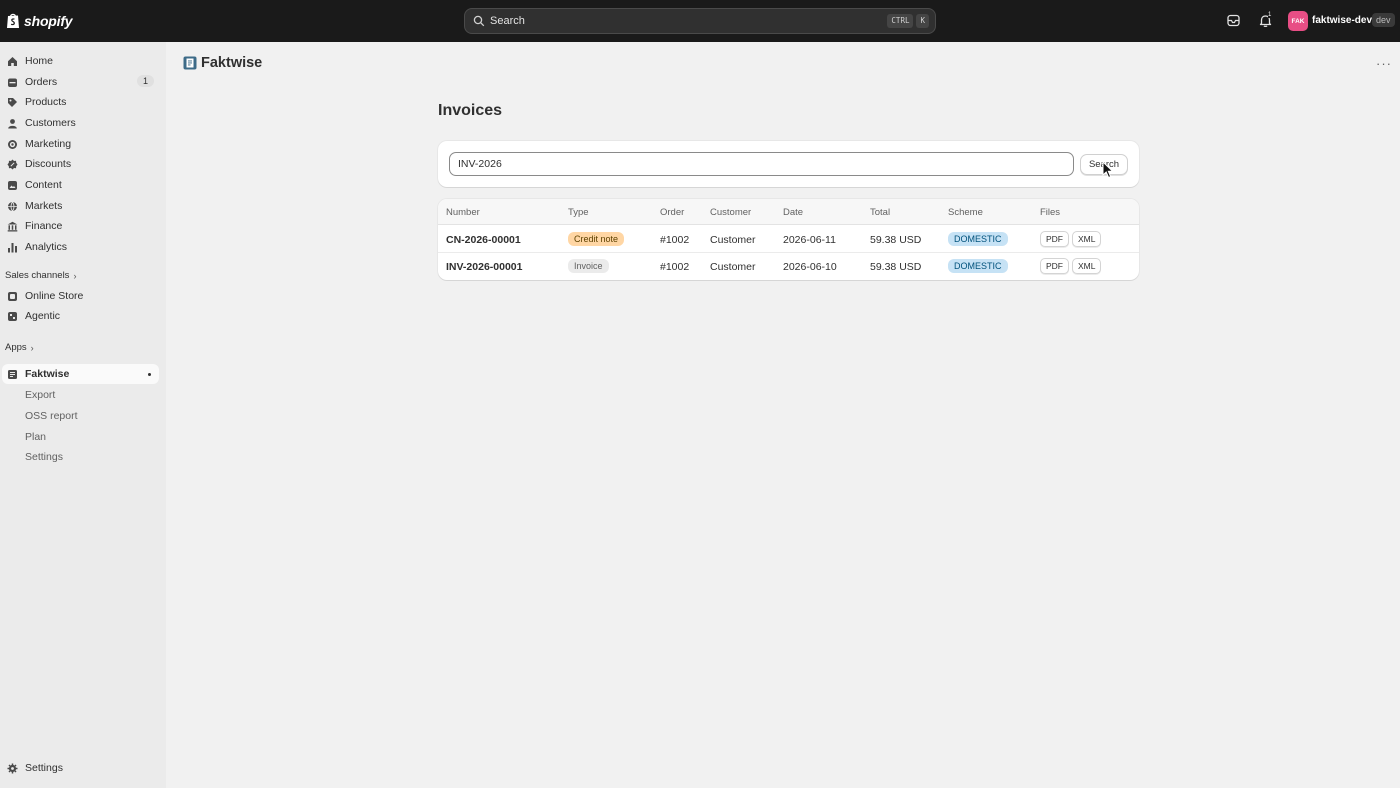 The height and width of the screenshot is (788, 1400). I want to click on sidebar-subitem-plan: Plan, so click(35, 437).